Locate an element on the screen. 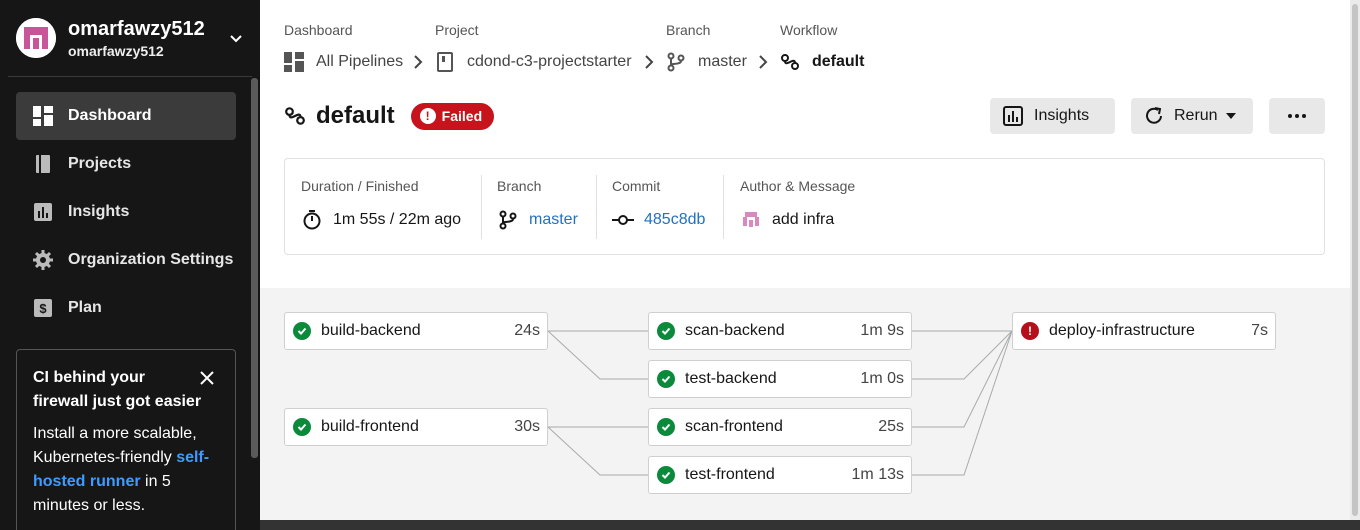 Image resolution: width=1360 pixels, height=530 pixels. job-name: build-frontend is located at coordinates (370, 426).